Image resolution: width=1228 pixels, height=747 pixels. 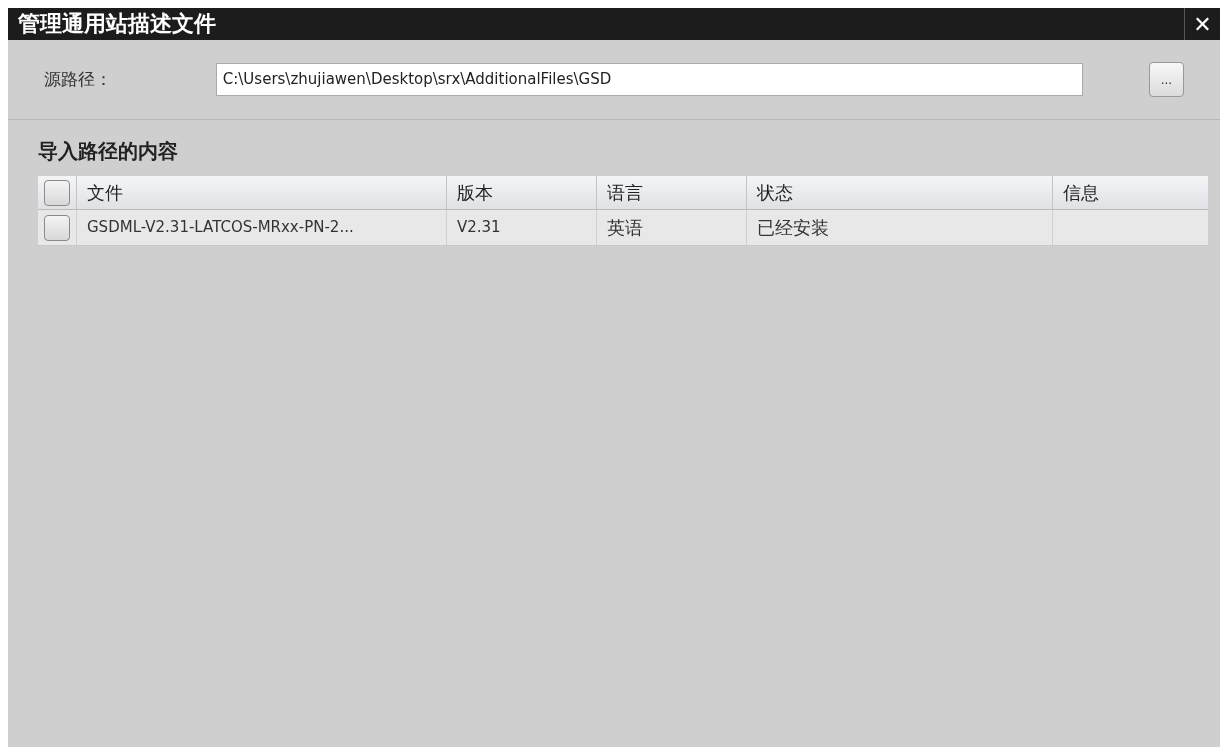 I want to click on table-cell-text: 英语, so click(x=625, y=228).